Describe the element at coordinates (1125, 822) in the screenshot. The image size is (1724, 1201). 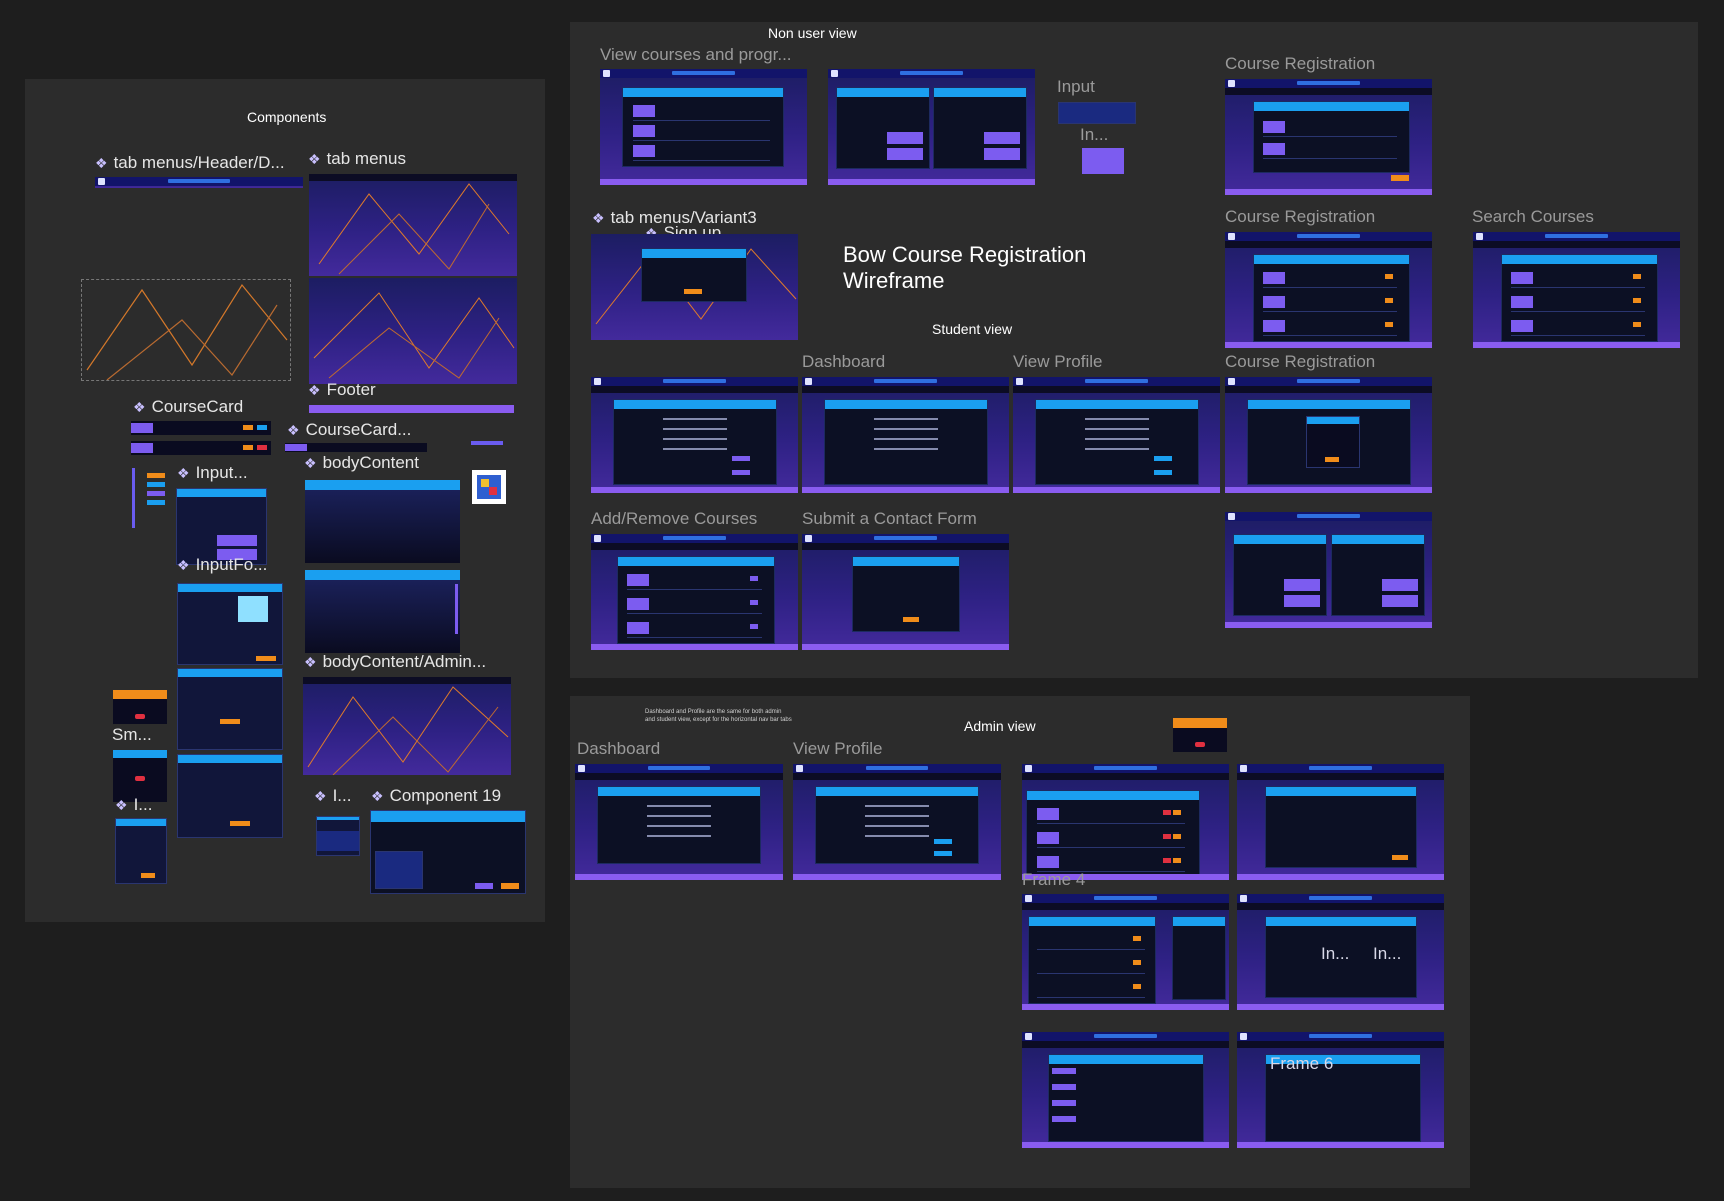
I see `frame-admin-courses` at that location.